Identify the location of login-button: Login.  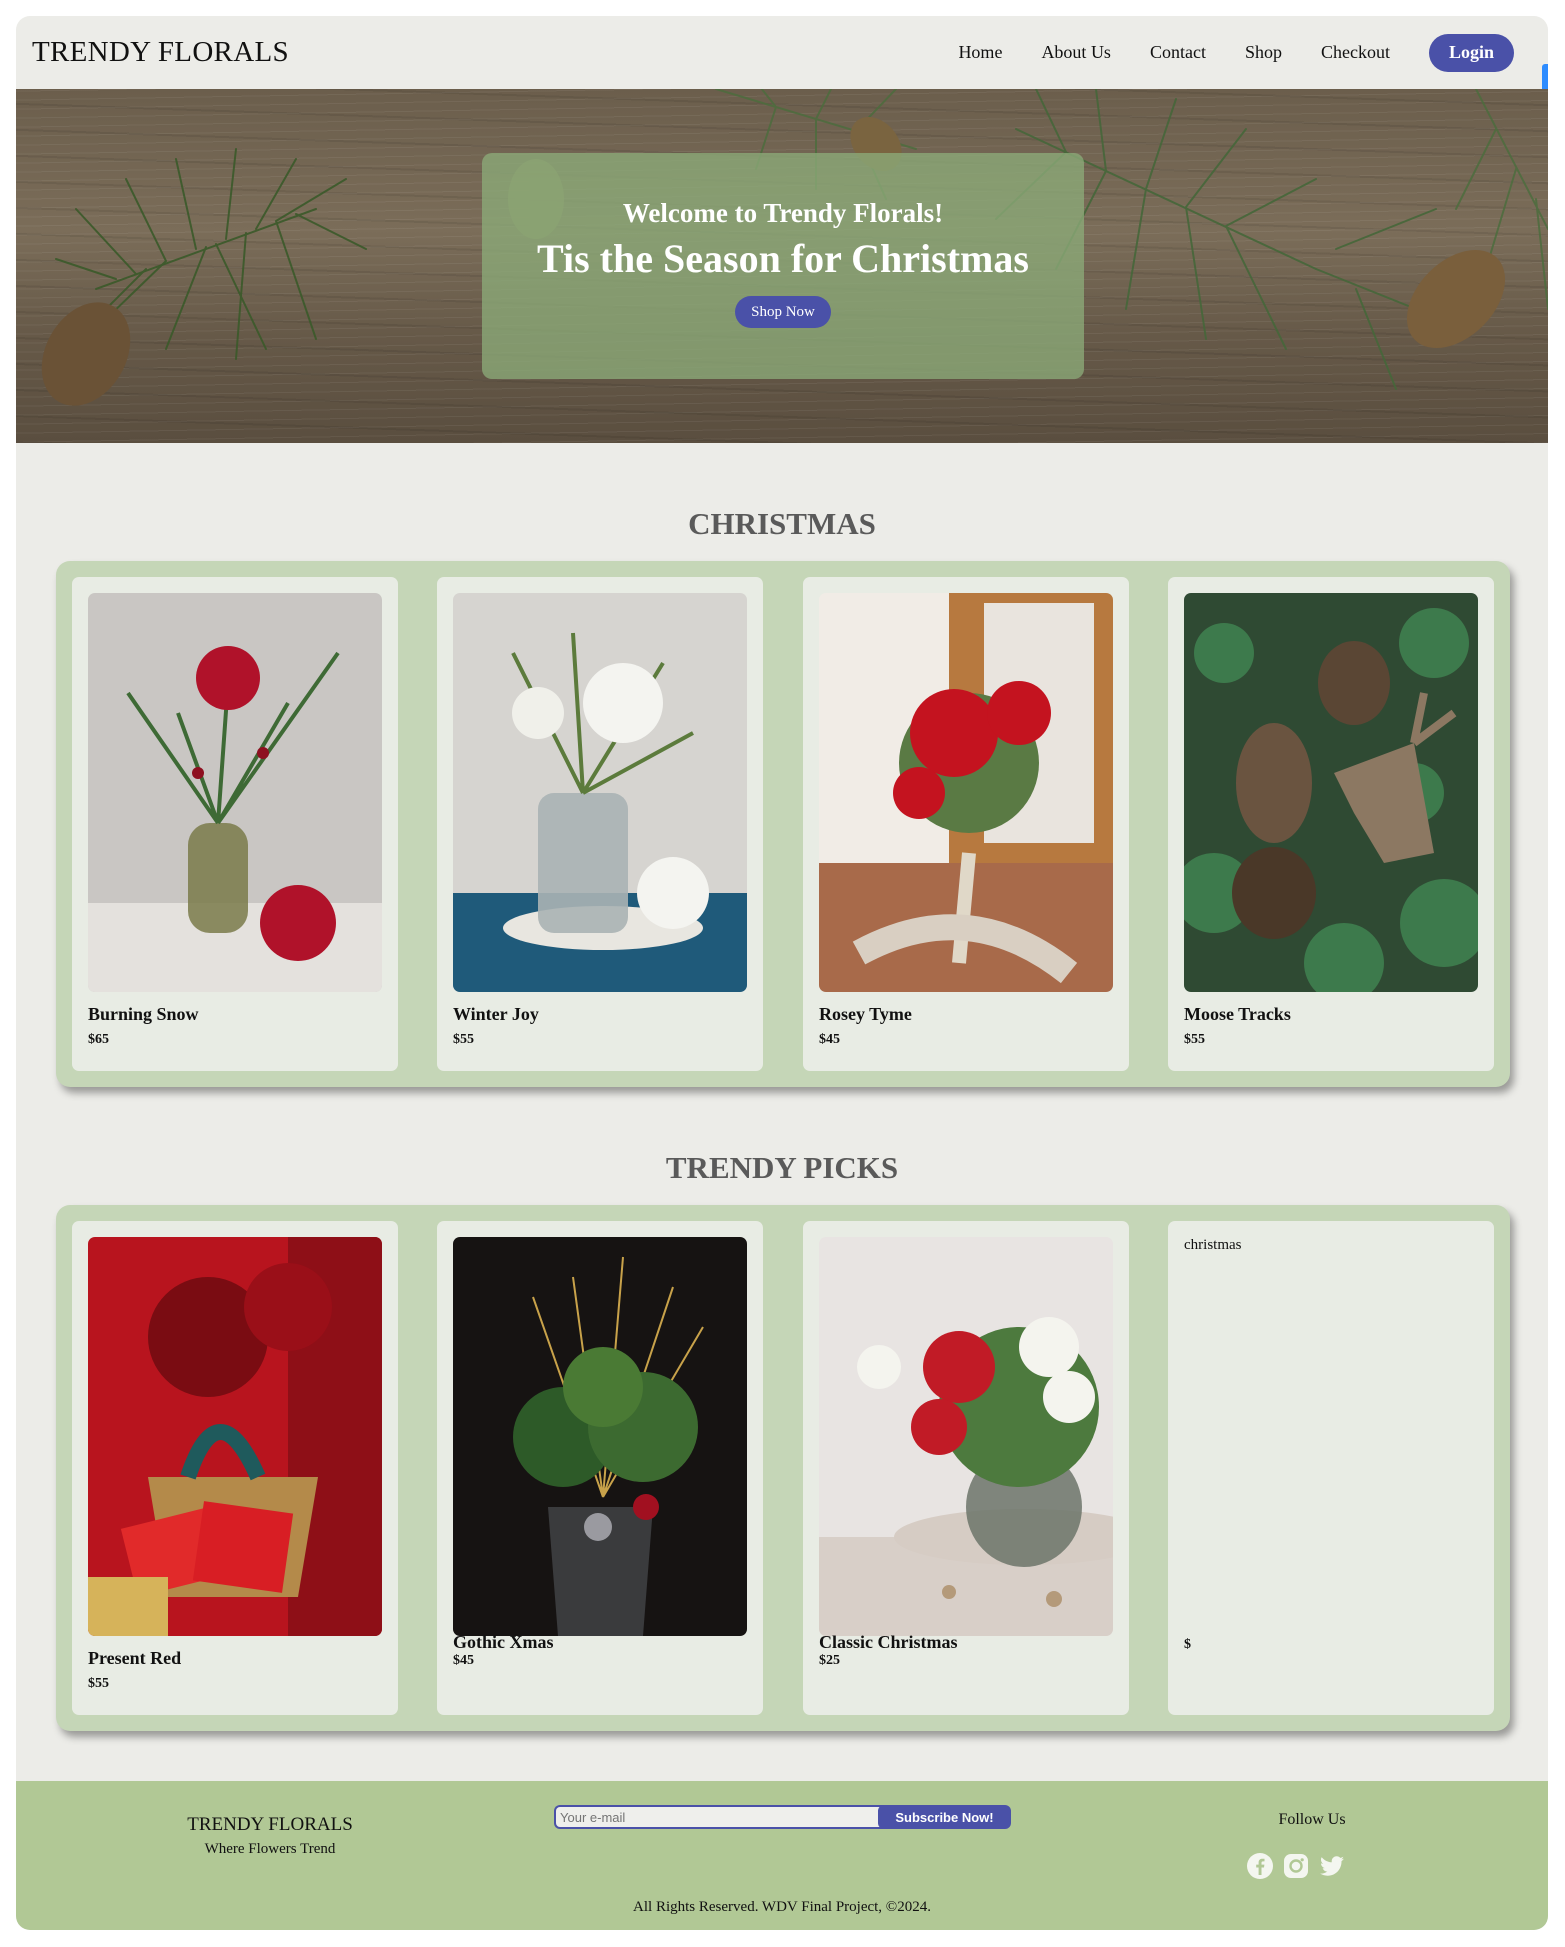
(1471, 52).